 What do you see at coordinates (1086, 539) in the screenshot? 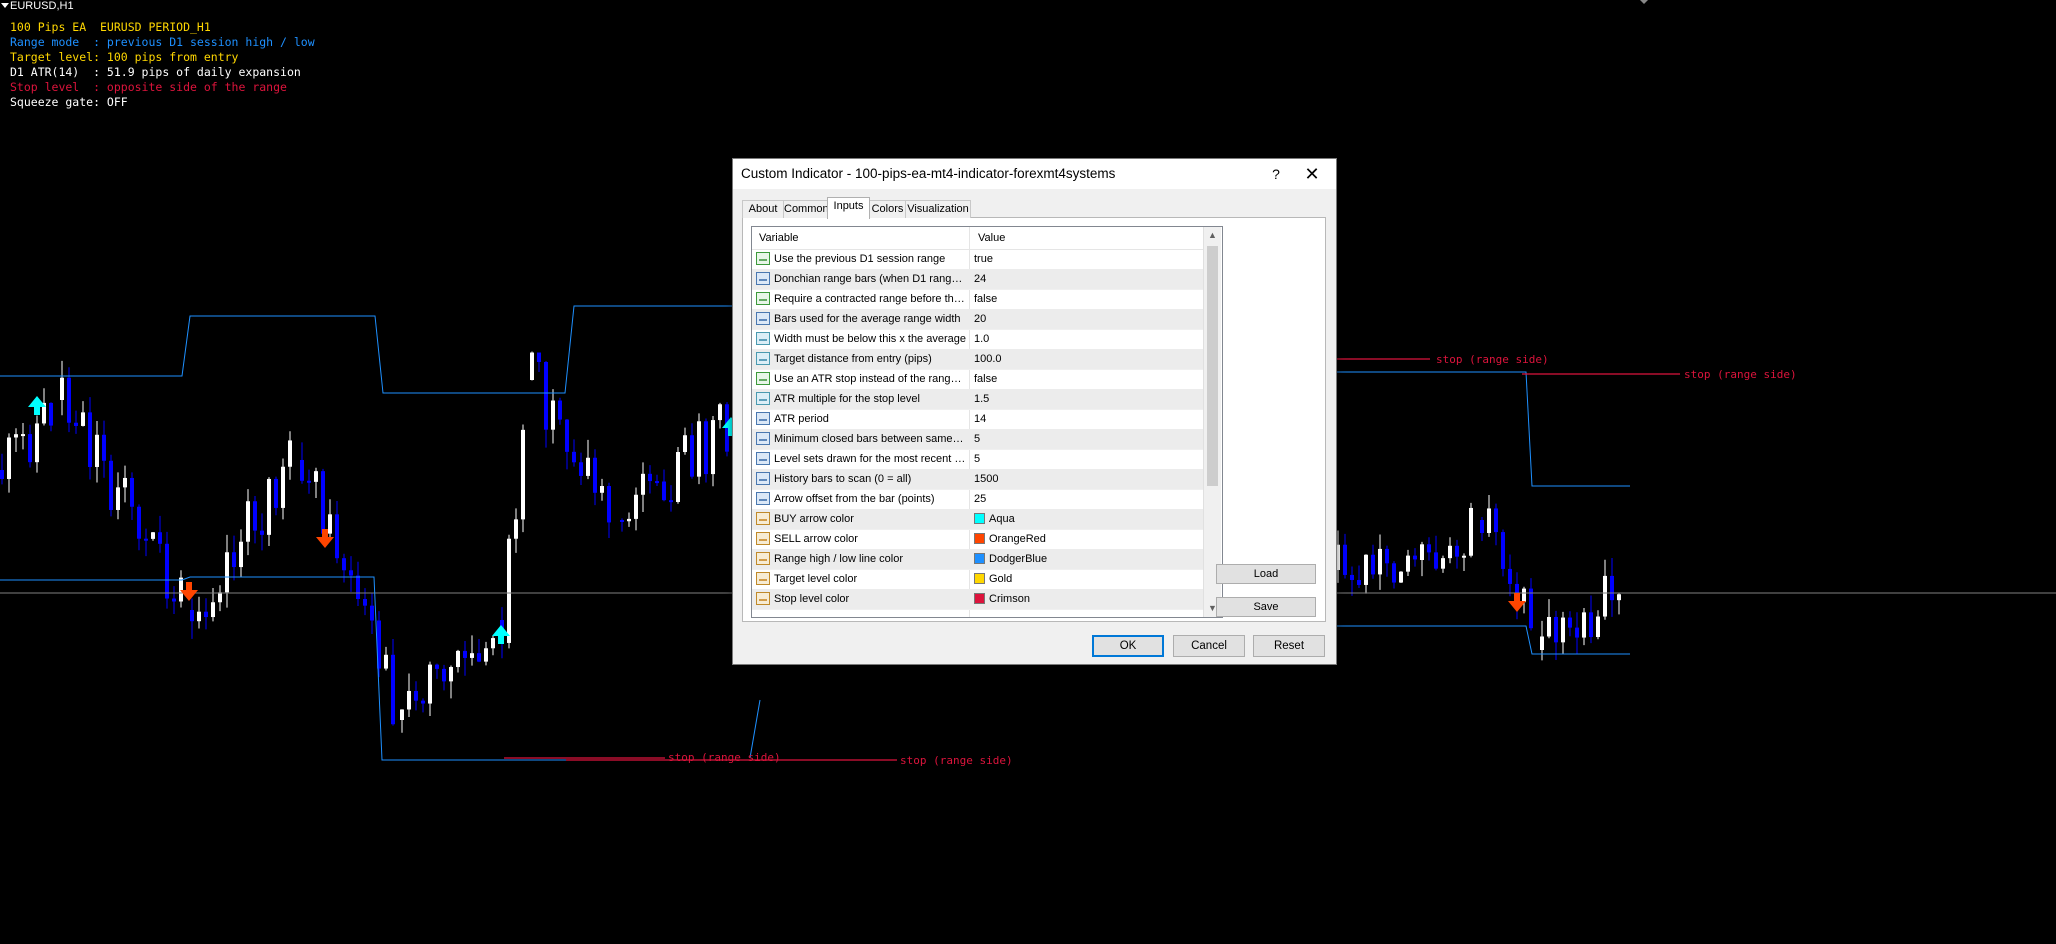
I see `input-value: OrangeRed` at bounding box center [1086, 539].